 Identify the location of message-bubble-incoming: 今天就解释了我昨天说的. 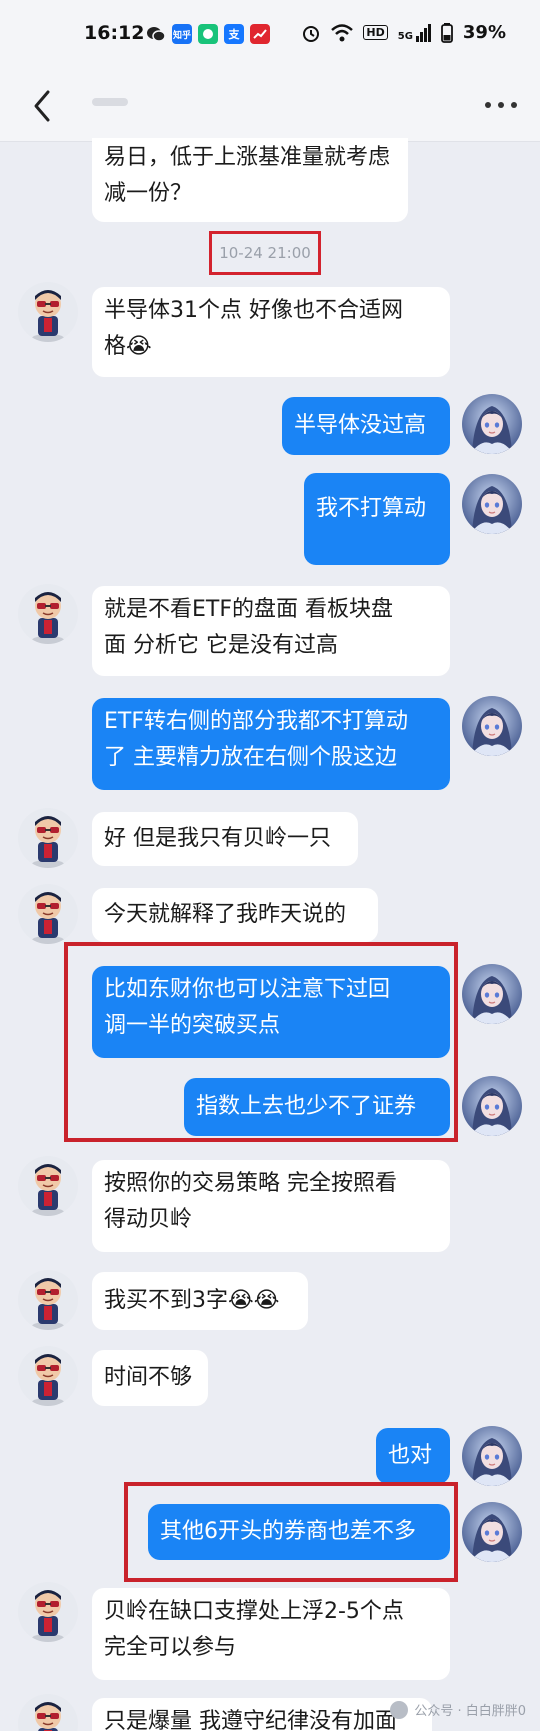
(235, 915).